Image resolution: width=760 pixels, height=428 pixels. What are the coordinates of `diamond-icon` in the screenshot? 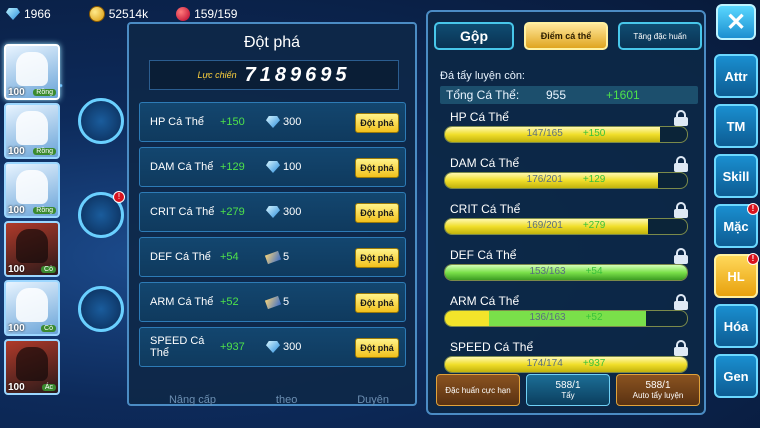 It's located at (273, 122).